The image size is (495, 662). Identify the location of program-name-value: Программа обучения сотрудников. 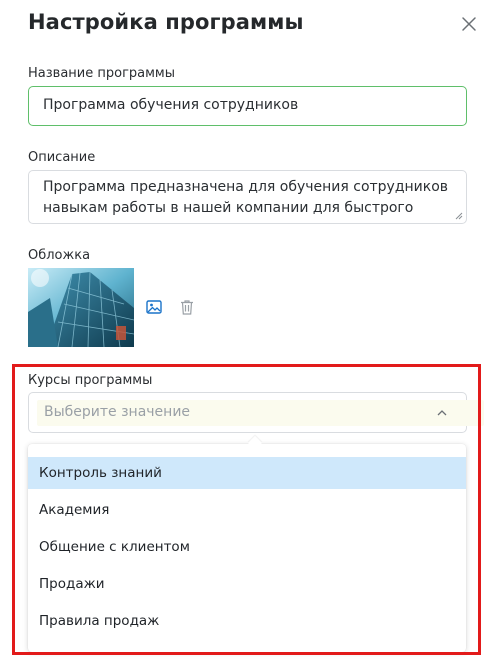
(171, 105).